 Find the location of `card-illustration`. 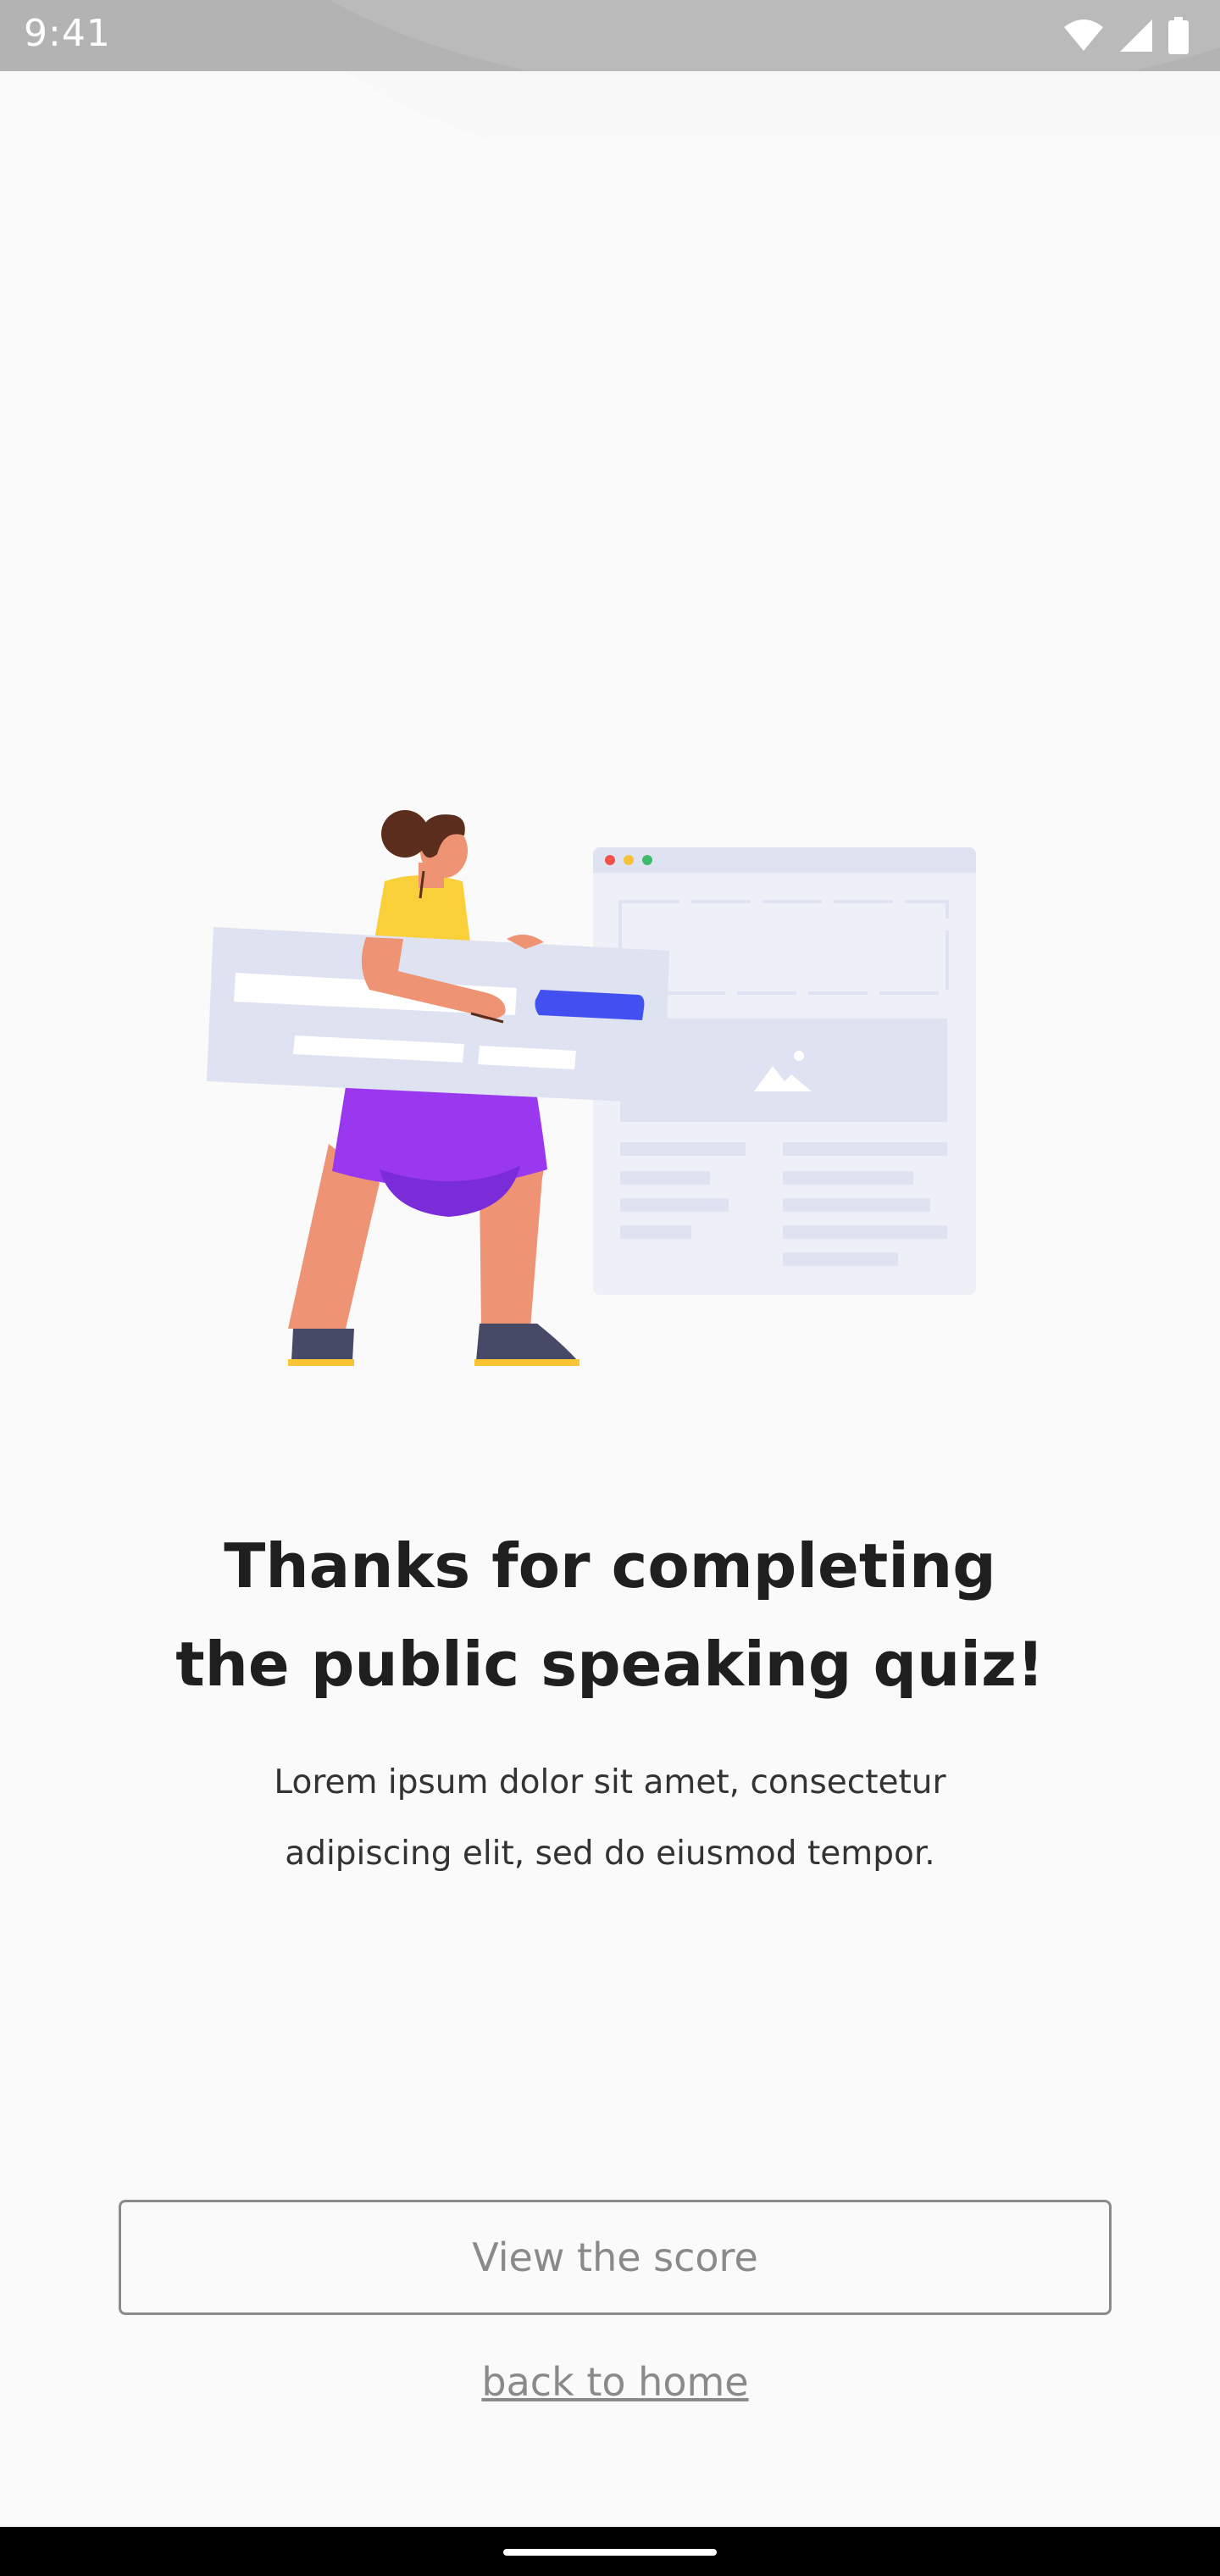

card-illustration is located at coordinates (438, 1015).